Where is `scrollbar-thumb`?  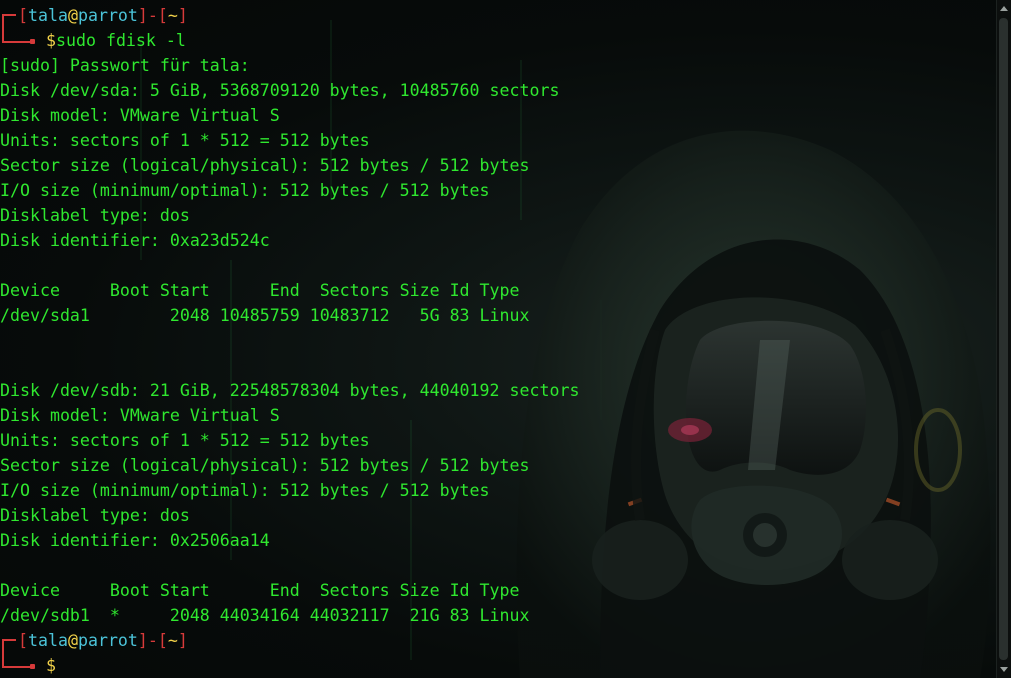
scrollbar-thumb is located at coordinates (1003, 339).